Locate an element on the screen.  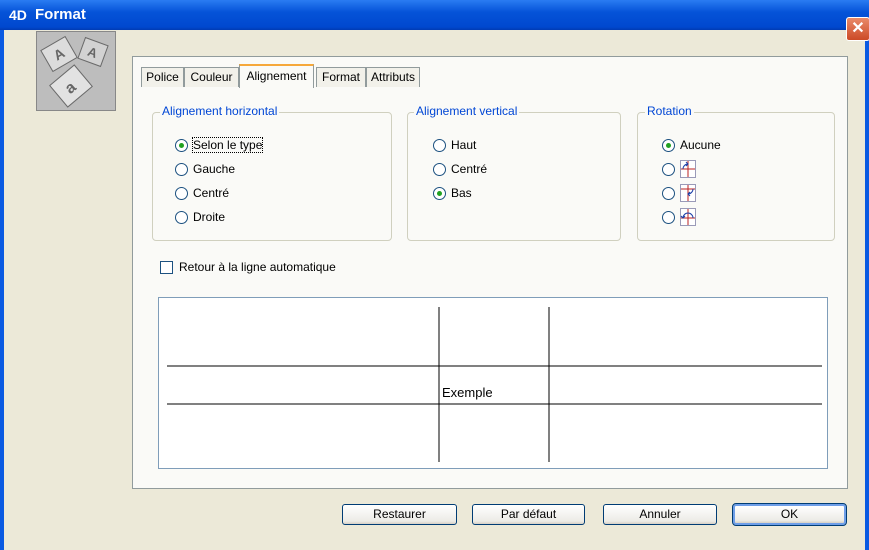
tab-alignement: Alignement is located at coordinates (276, 76).